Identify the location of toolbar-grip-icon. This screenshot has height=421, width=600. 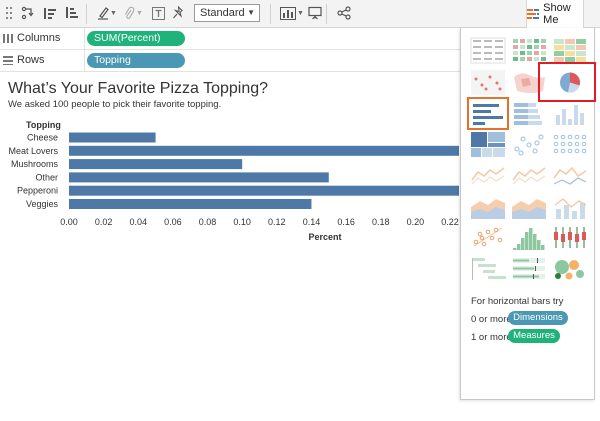
(9, 13).